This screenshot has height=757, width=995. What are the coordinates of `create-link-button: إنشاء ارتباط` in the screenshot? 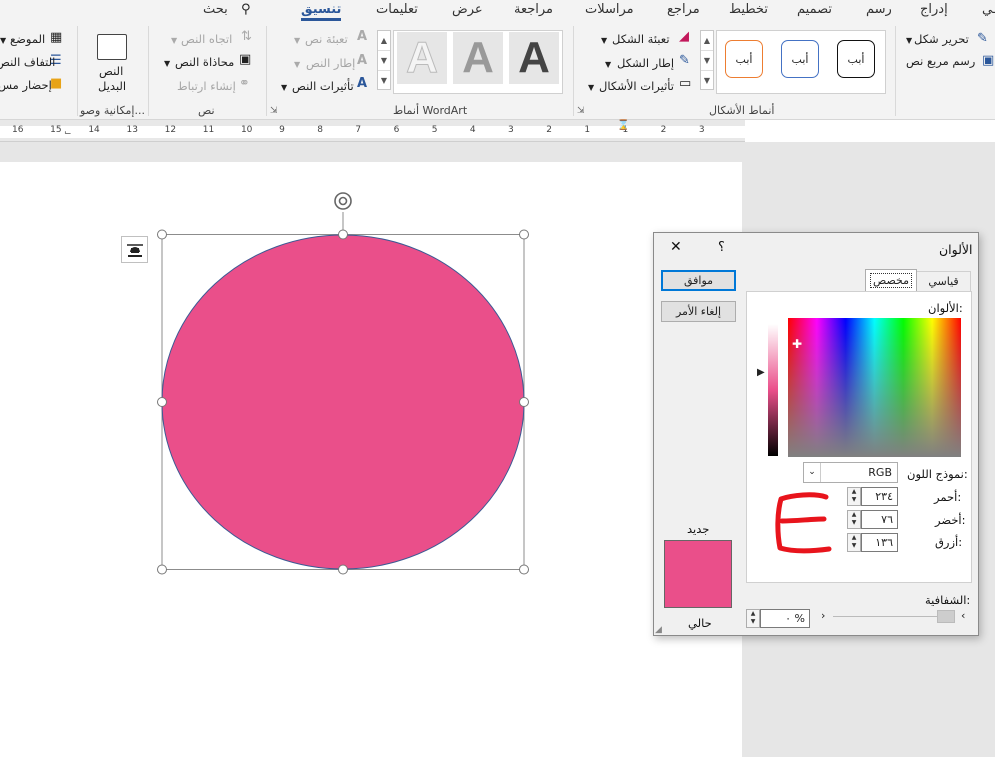 It's located at (206, 86).